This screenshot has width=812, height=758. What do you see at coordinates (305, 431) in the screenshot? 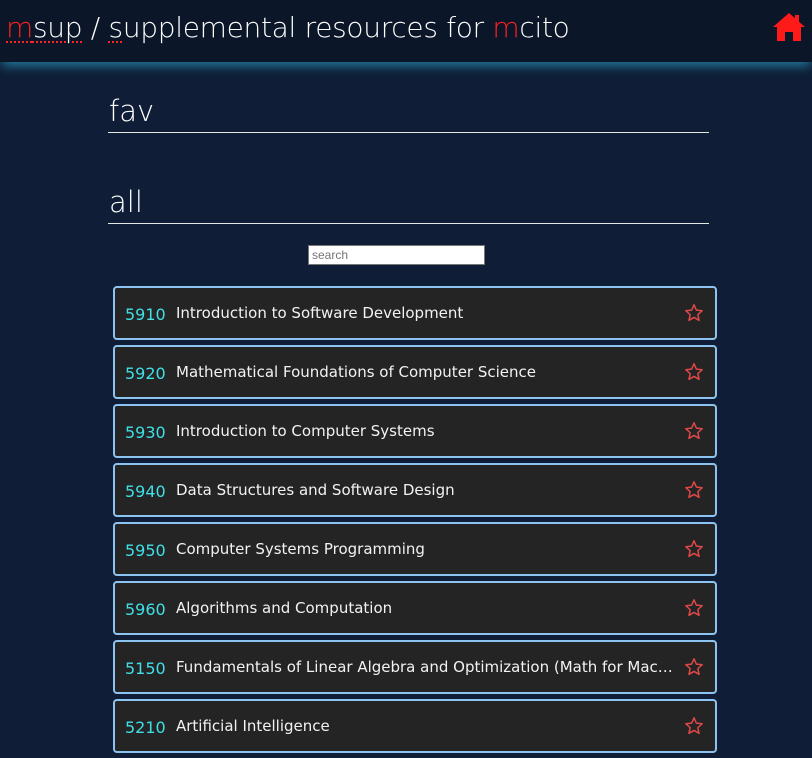
I see `course-title: Introduction to Computer Systems` at bounding box center [305, 431].